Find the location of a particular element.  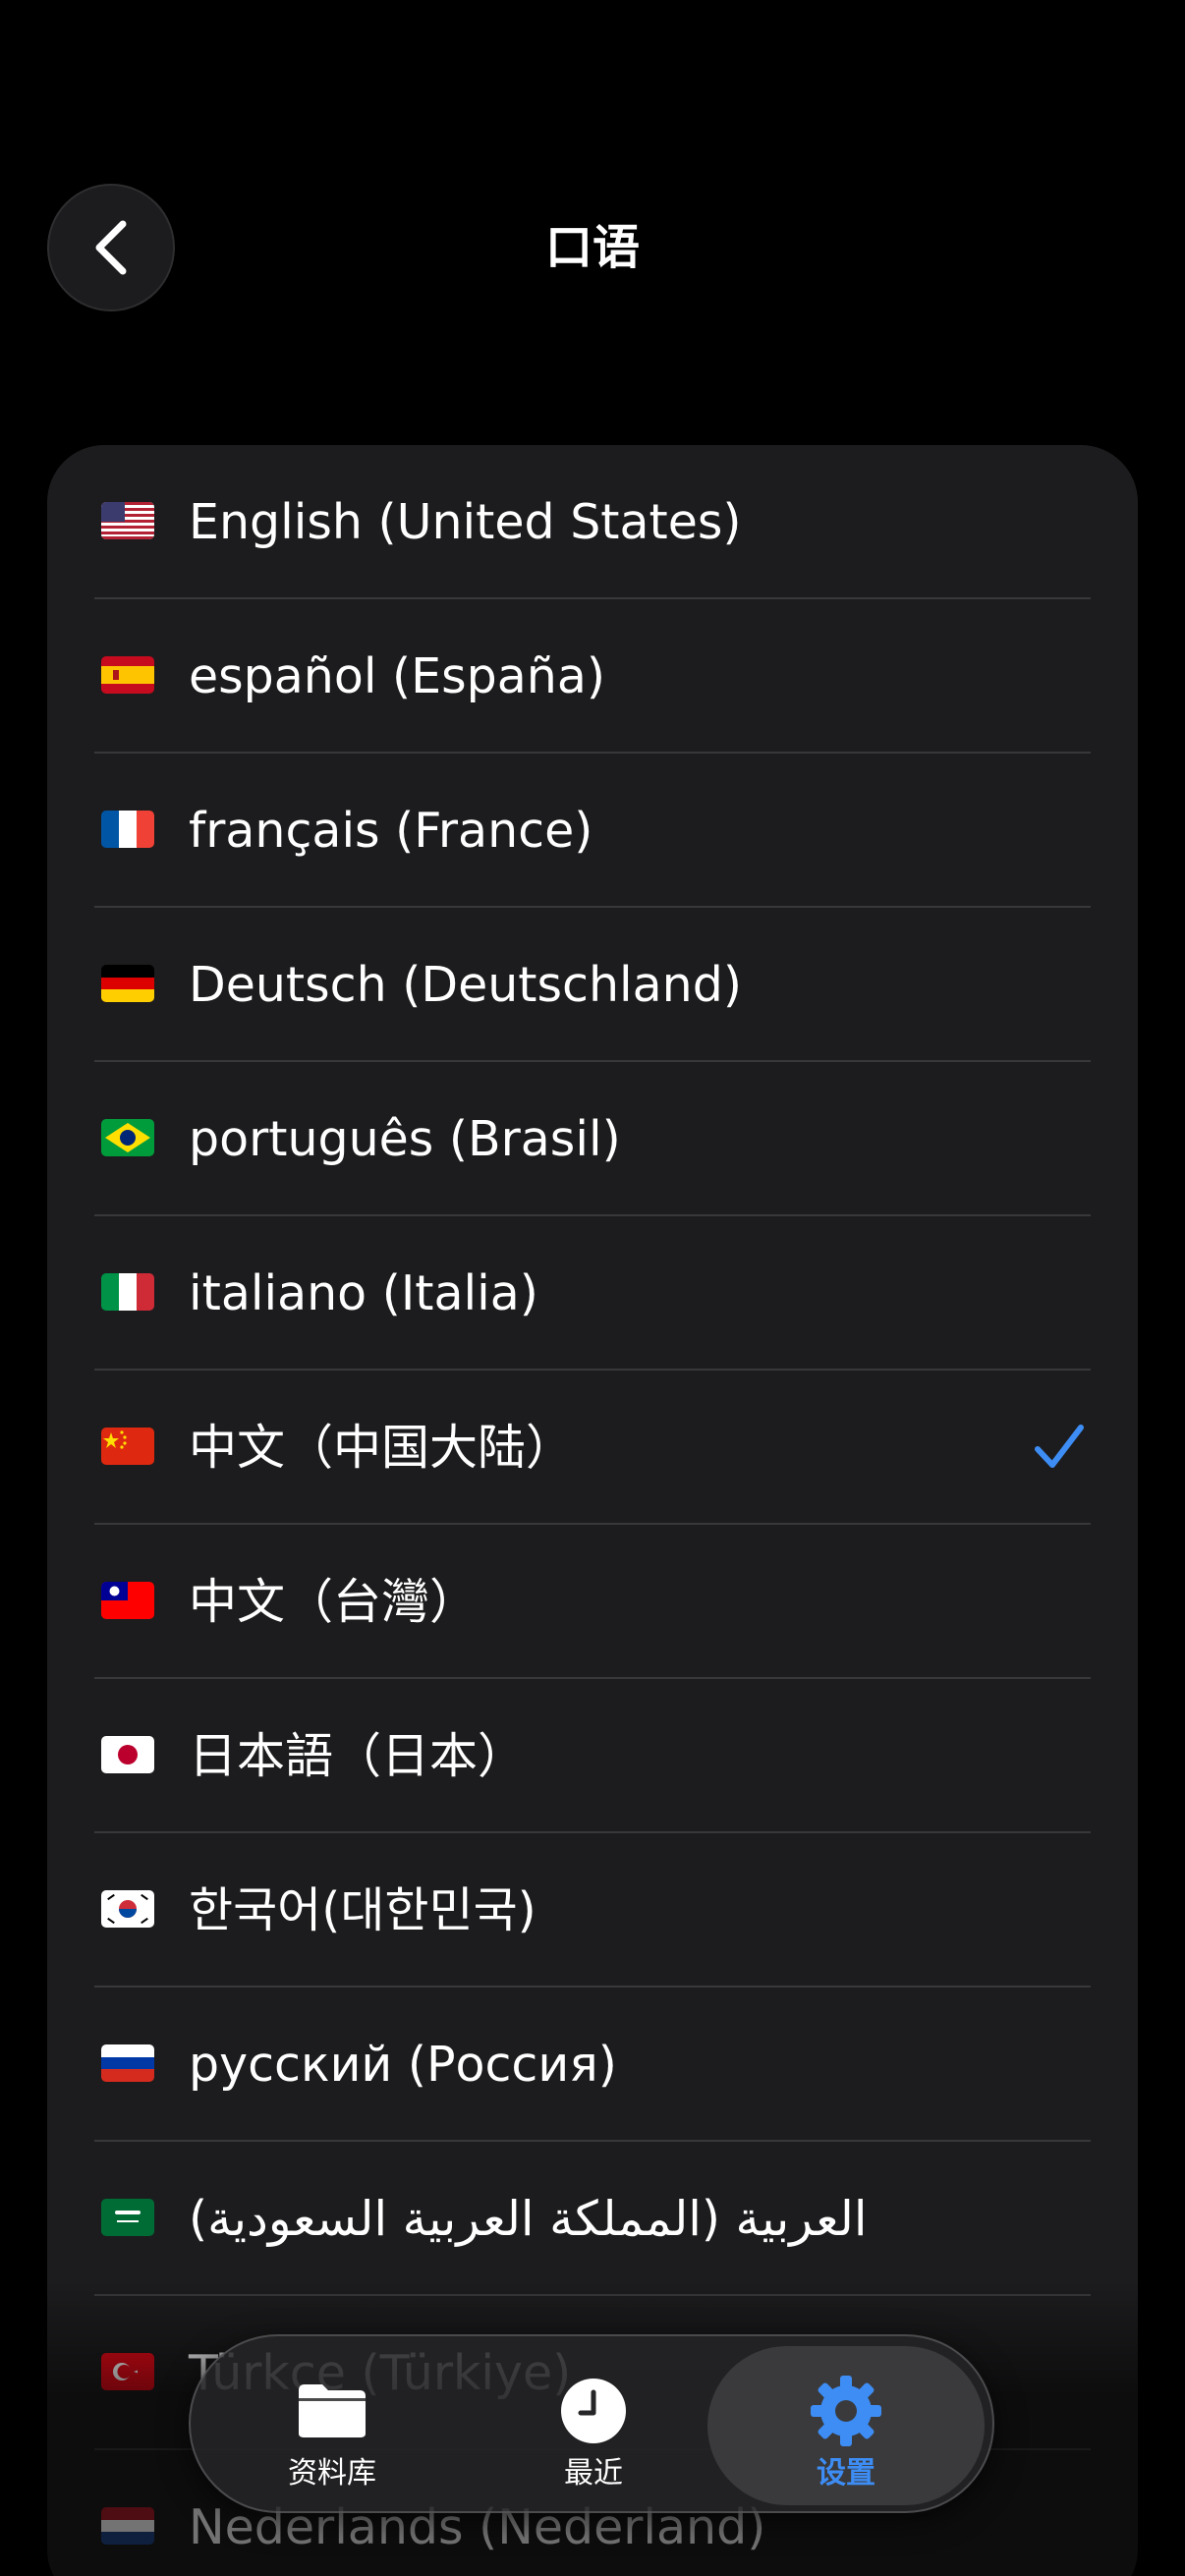

language-row-en-us: English (United States) is located at coordinates (592, 522).